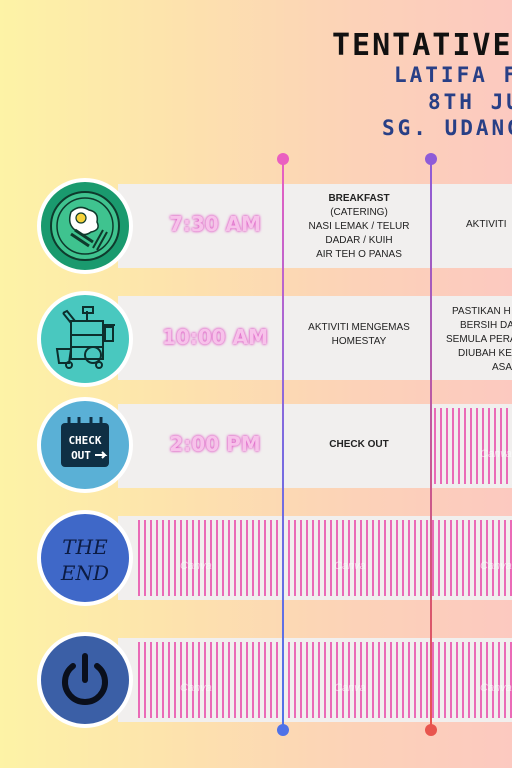 The height and width of the screenshot is (768, 512). Describe the element at coordinates (481, 311) in the screenshot. I see `note-line: PASTIKAN H` at that location.